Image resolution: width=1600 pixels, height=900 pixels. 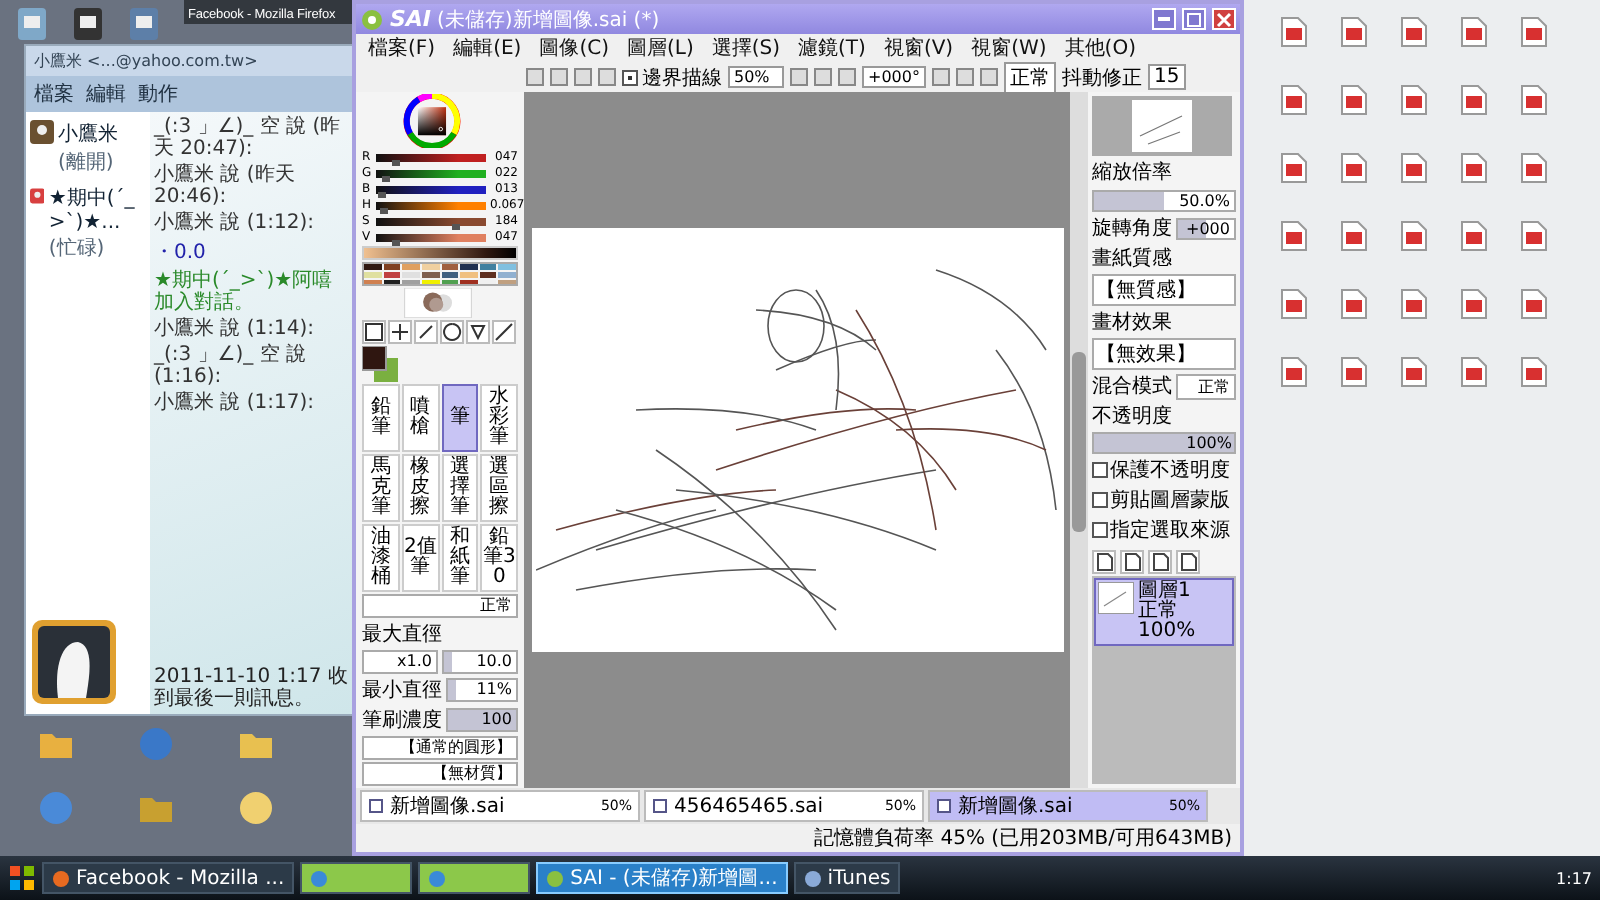 What do you see at coordinates (1029, 77) in the screenshot?
I see `blend-field: 正常` at bounding box center [1029, 77].